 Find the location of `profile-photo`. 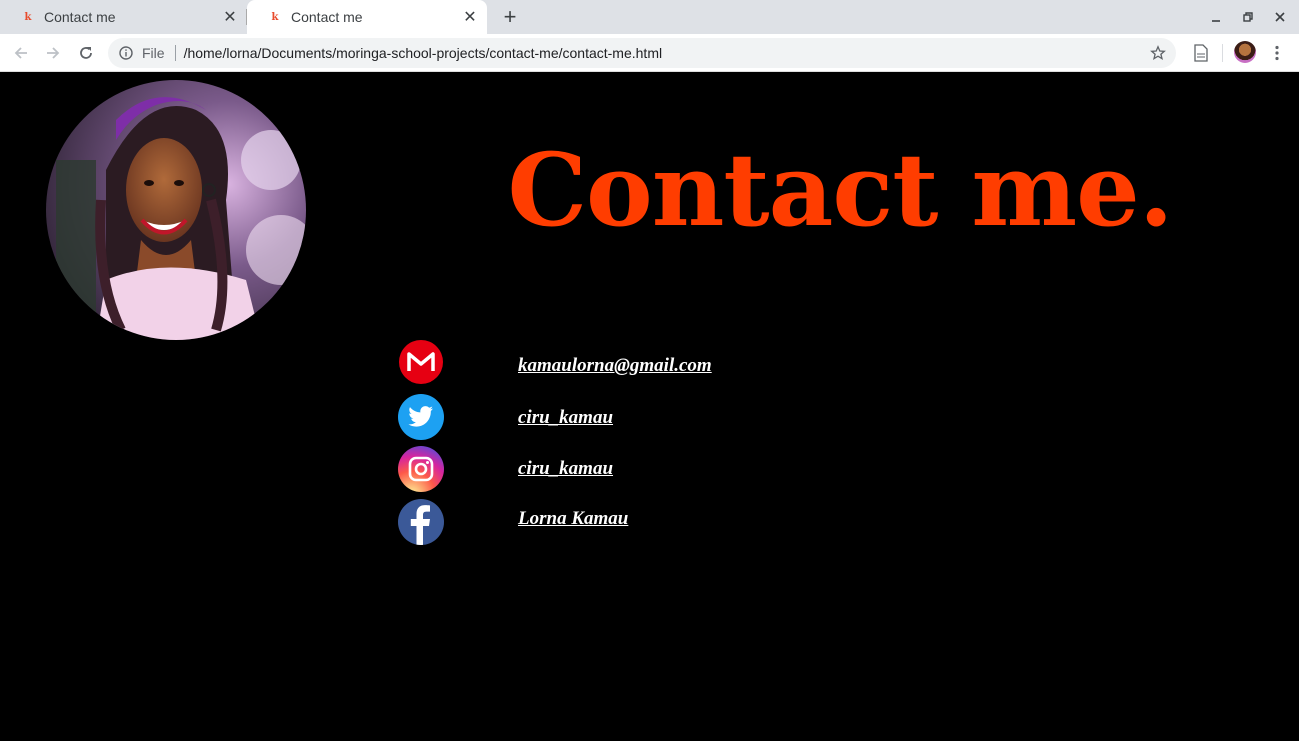

profile-photo is located at coordinates (176, 210).